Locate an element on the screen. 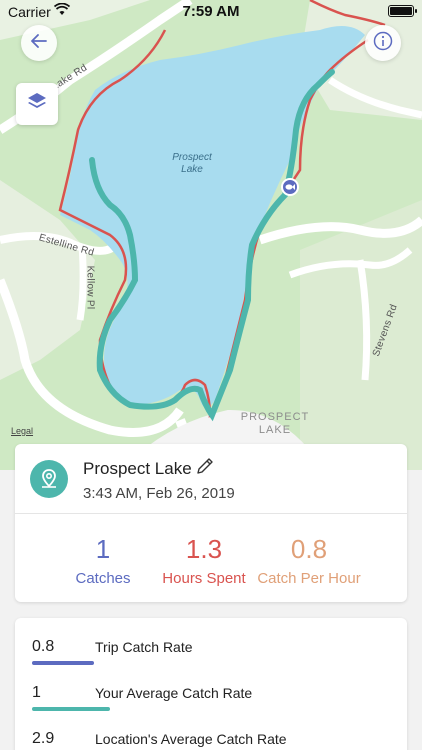 This screenshot has width=422, height=750. edit-pencil-icon is located at coordinates (205, 468).